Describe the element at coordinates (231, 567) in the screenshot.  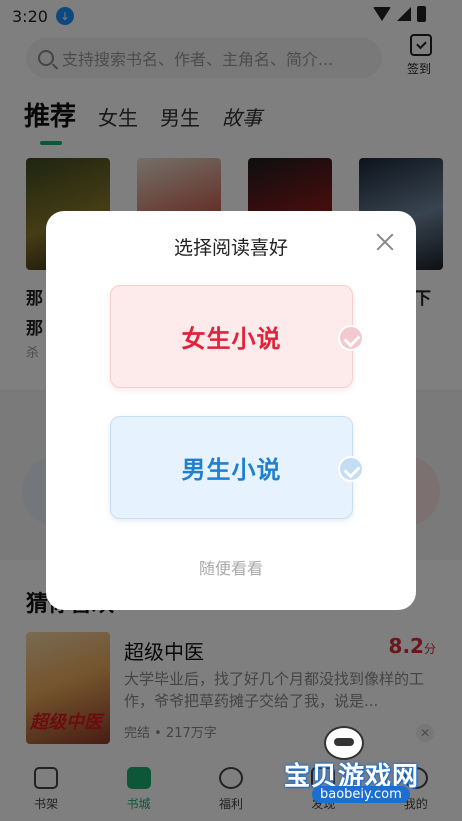
I see `skip-link: 随便看看` at that location.